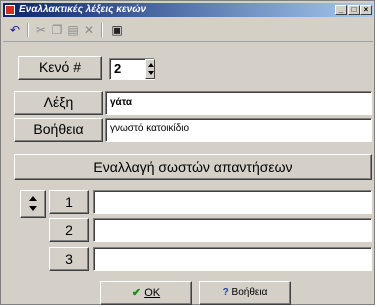 The width and height of the screenshot is (377, 307). Describe the element at coordinates (69, 202) in the screenshot. I see `answer-number-1: 1` at that location.